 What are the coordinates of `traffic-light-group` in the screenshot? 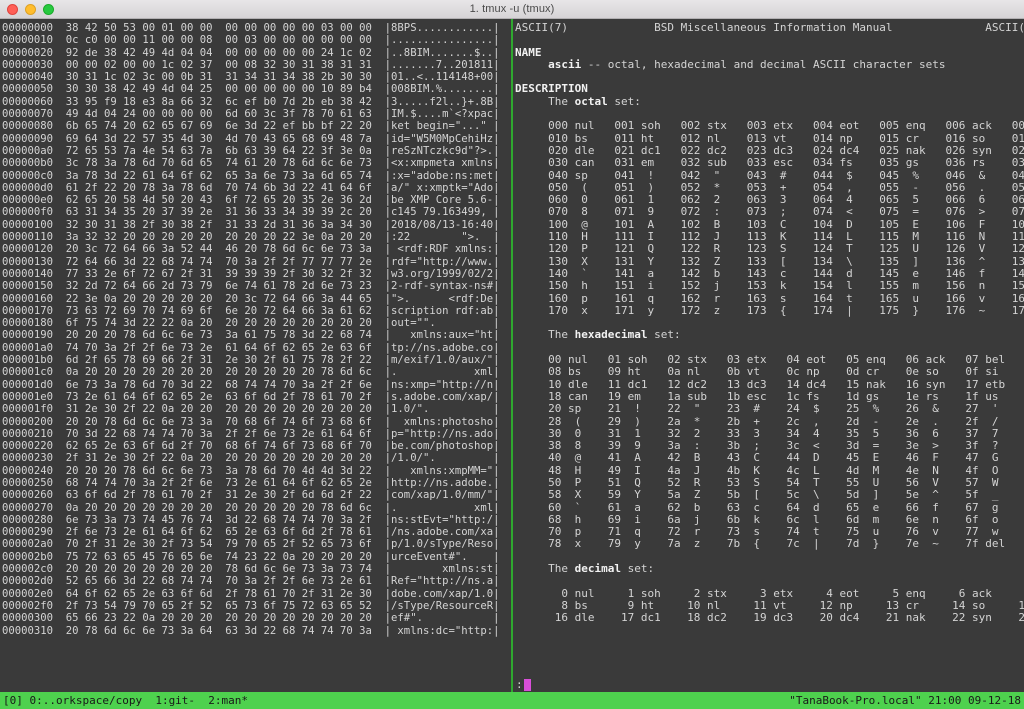 It's located at (30, 9).